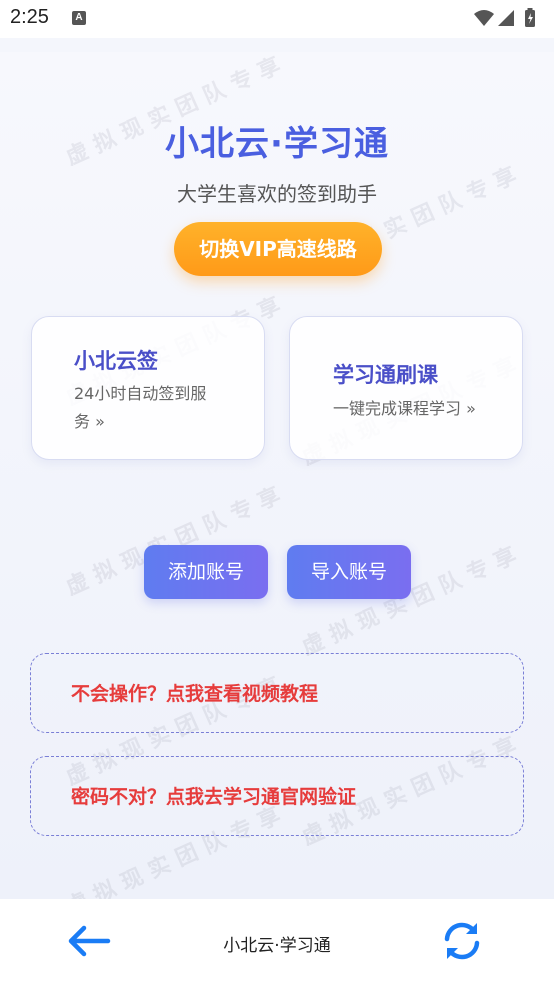  What do you see at coordinates (140, 393) in the screenshot?
I see `card-desc-line1: 24小时自动签到服` at bounding box center [140, 393].